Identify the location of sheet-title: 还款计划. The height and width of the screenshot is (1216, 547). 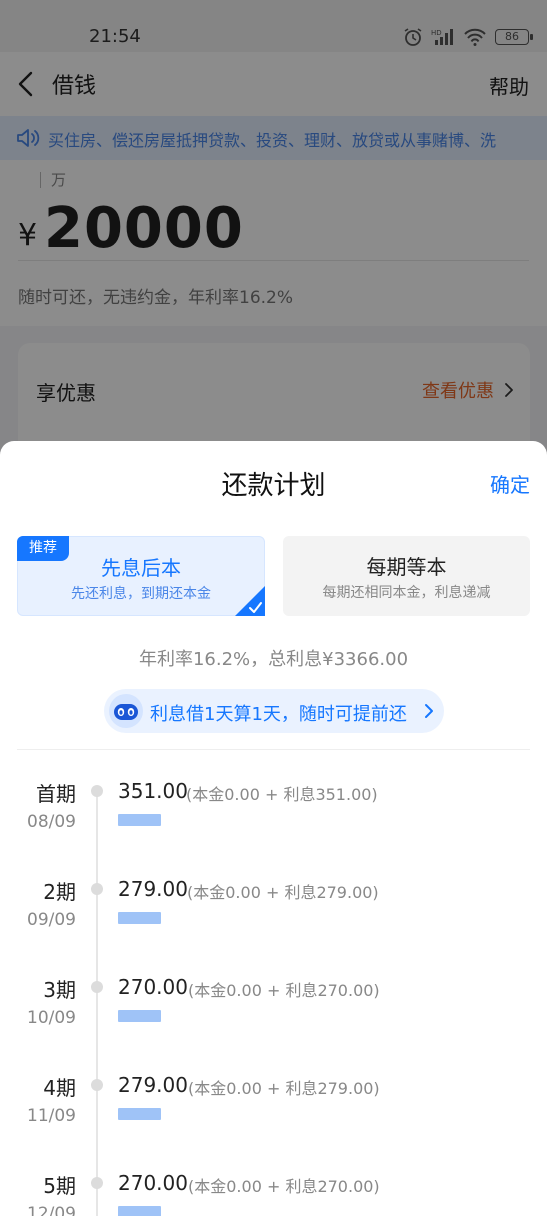
(273, 486).